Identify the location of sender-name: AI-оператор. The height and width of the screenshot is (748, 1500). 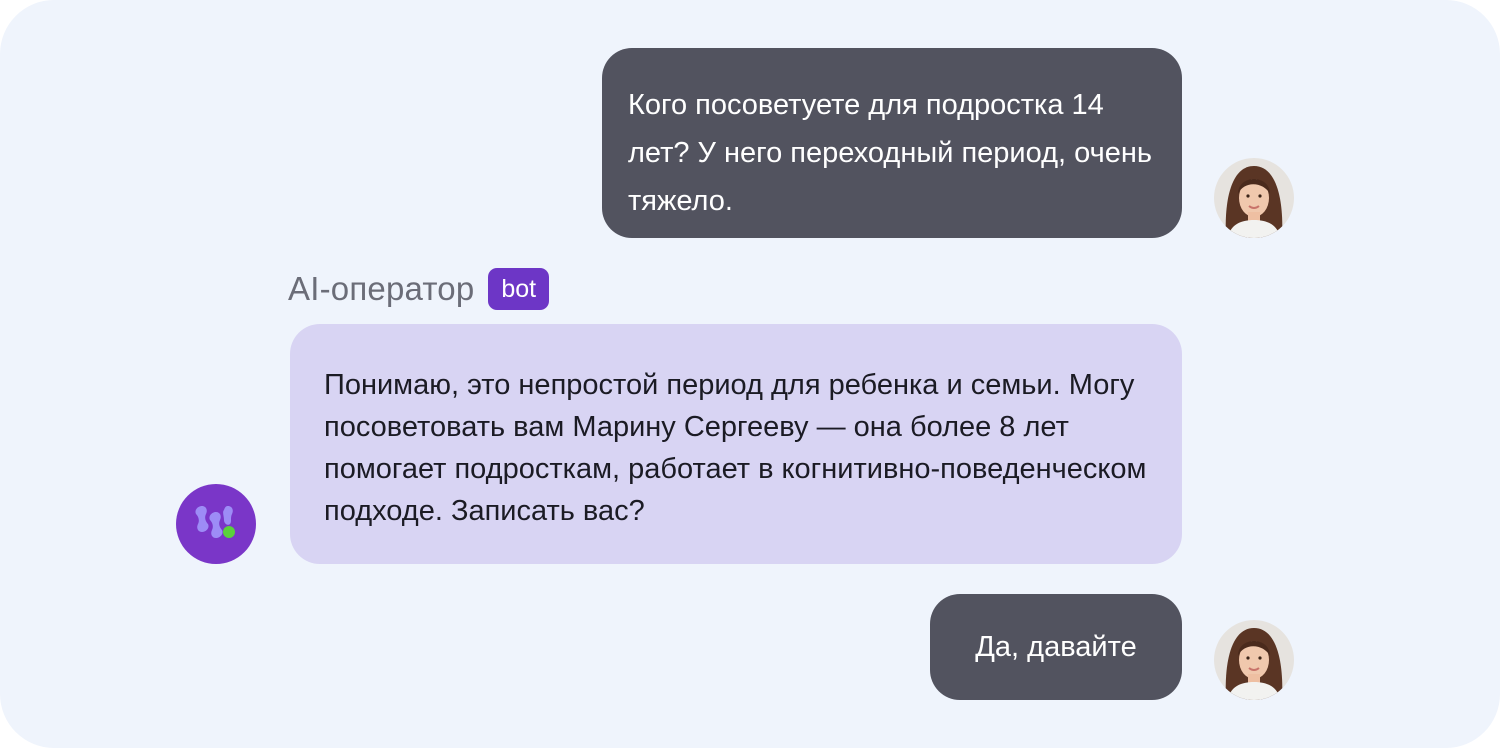
(381, 288).